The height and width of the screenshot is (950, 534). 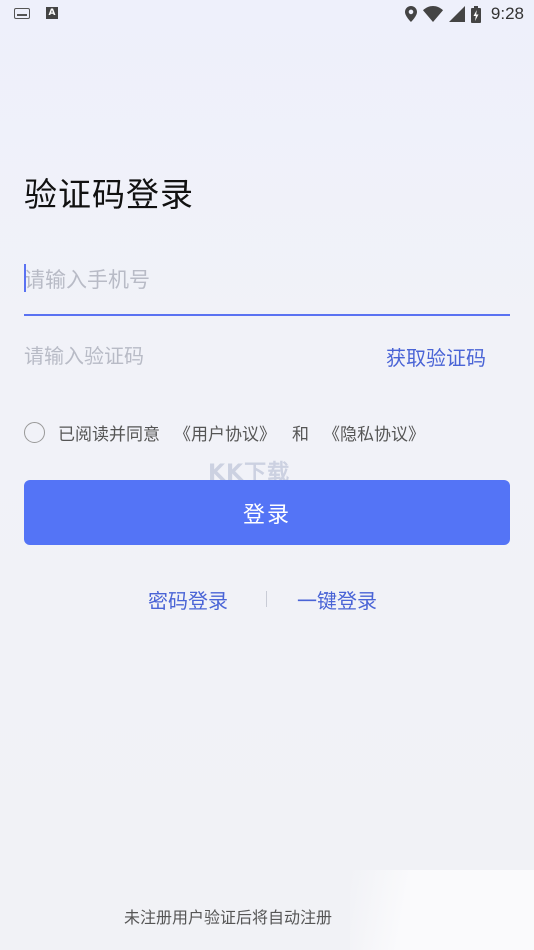 What do you see at coordinates (109, 434) in the screenshot?
I see `agreement-prefix: 已阅读并同意` at bounding box center [109, 434].